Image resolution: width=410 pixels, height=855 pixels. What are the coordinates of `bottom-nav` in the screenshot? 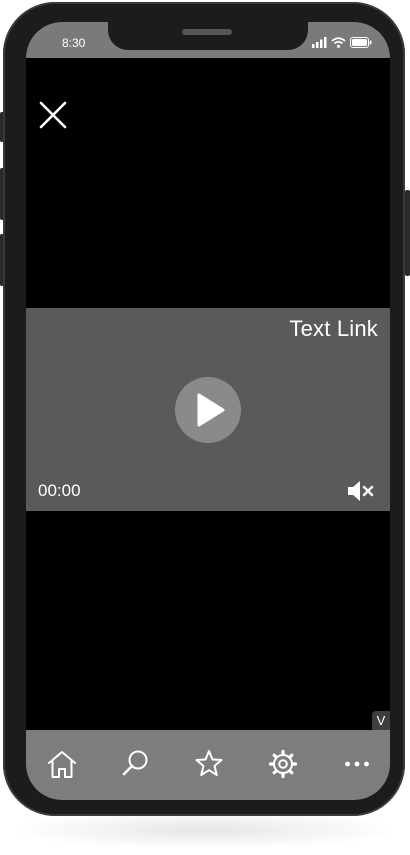 It's located at (208, 765).